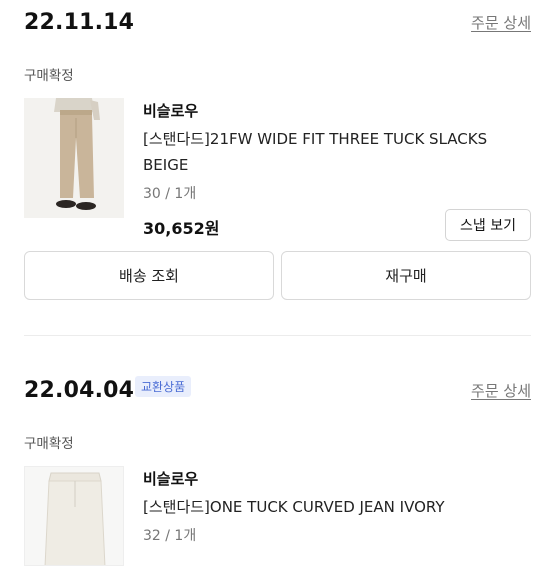 This screenshot has height=566, width=555. Describe the element at coordinates (170, 194) in the screenshot. I see `product-option: 30 / 1개` at that location.